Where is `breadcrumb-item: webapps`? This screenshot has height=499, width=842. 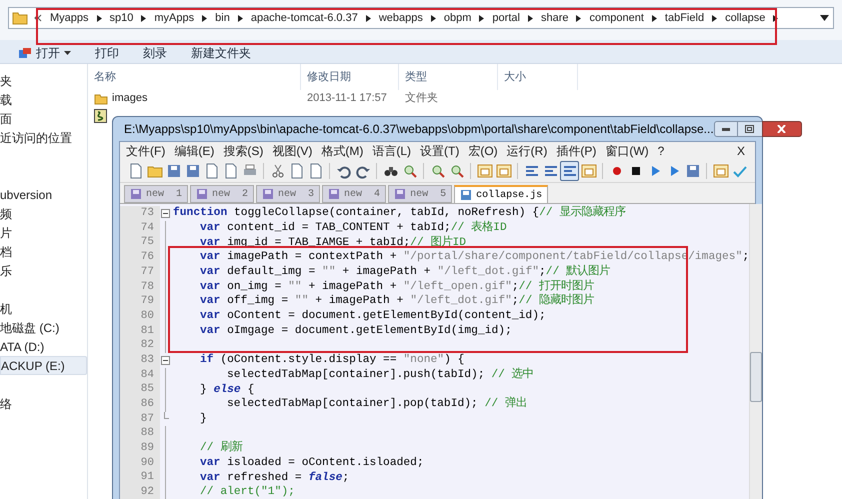
breadcrumb-item: webapps is located at coordinates (400, 18).